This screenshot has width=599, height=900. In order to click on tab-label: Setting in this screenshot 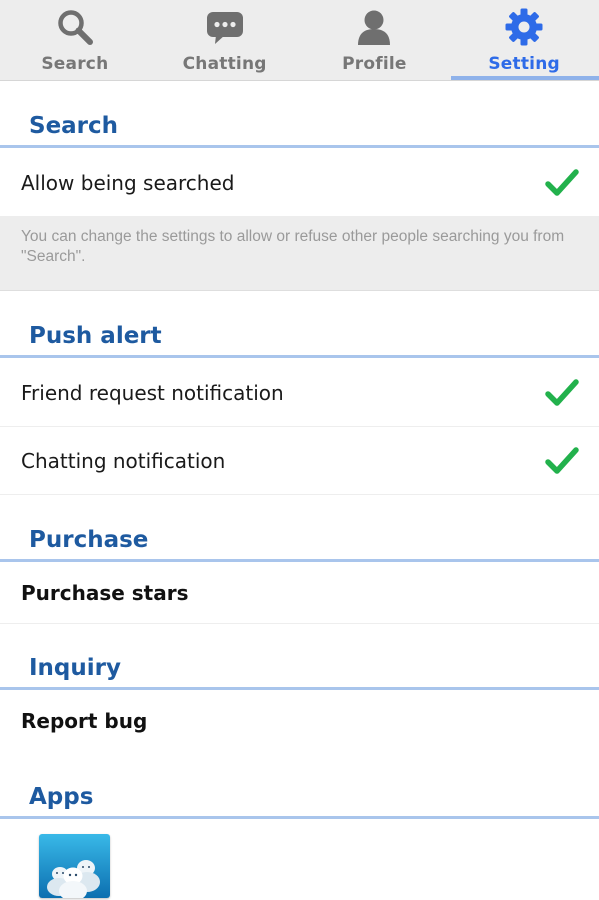, I will do `click(524, 64)`.